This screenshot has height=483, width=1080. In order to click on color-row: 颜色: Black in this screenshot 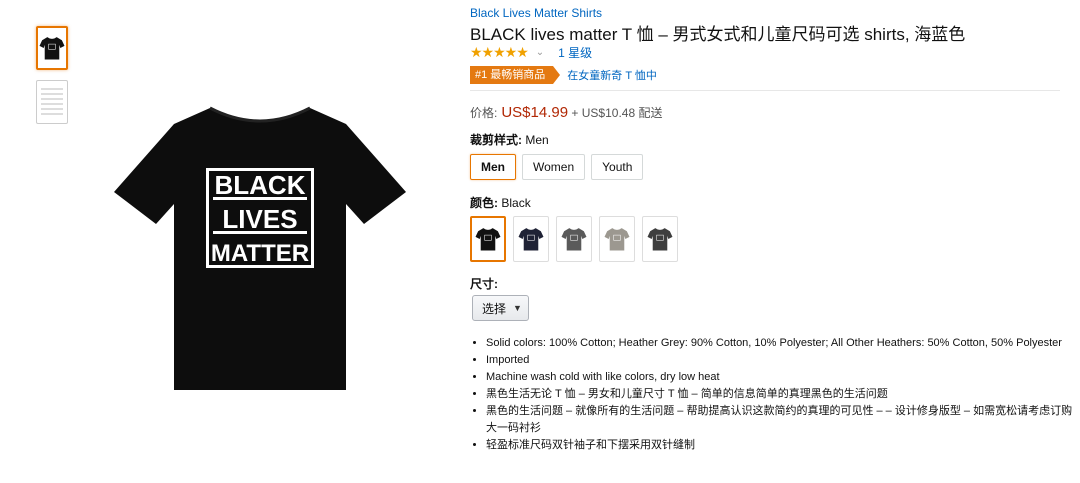, I will do `click(500, 202)`.